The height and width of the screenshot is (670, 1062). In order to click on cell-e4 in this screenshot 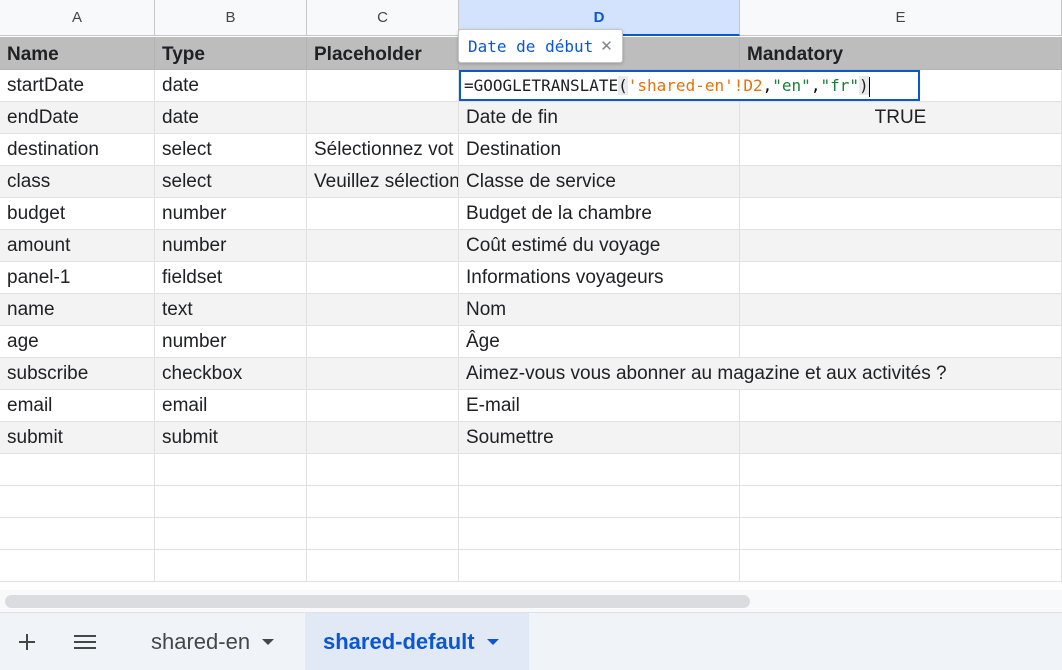, I will do `click(901, 150)`.